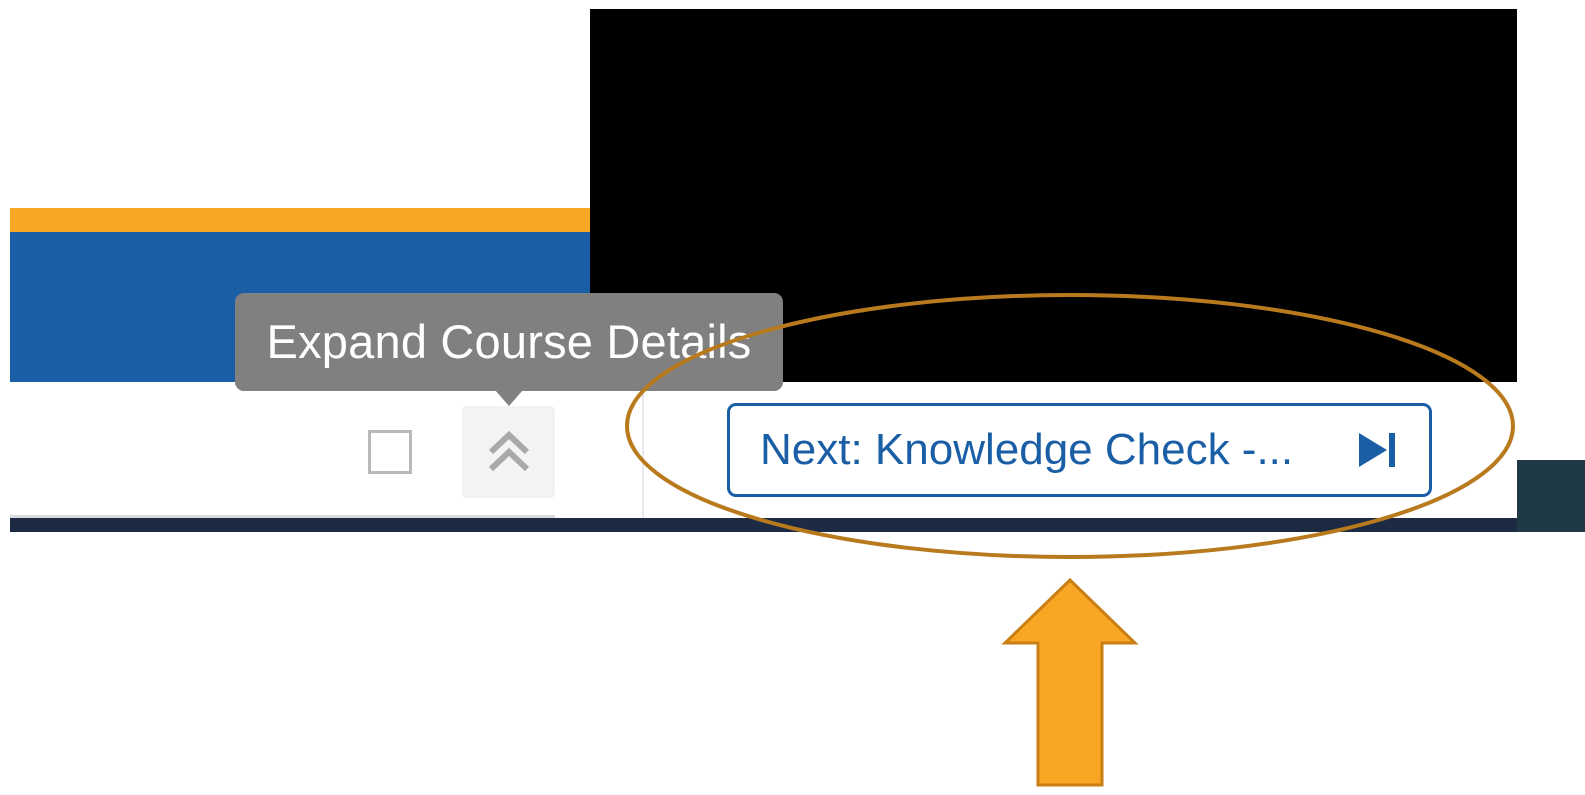 This screenshot has width=1585, height=795. What do you see at coordinates (763, 525) in the screenshot?
I see `footer-bar` at bounding box center [763, 525].